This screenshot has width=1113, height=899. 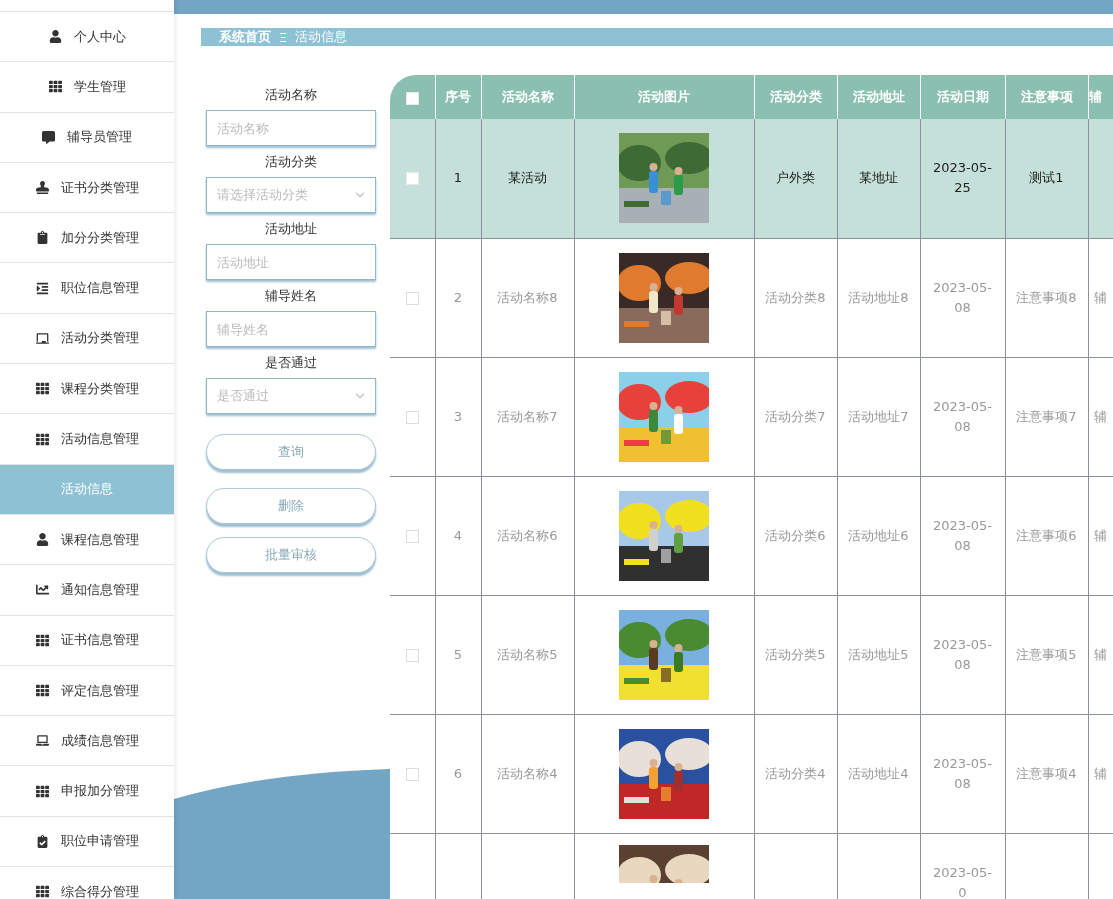 What do you see at coordinates (87, 36) in the screenshot?
I see `sidebar-item: 个人中心` at bounding box center [87, 36].